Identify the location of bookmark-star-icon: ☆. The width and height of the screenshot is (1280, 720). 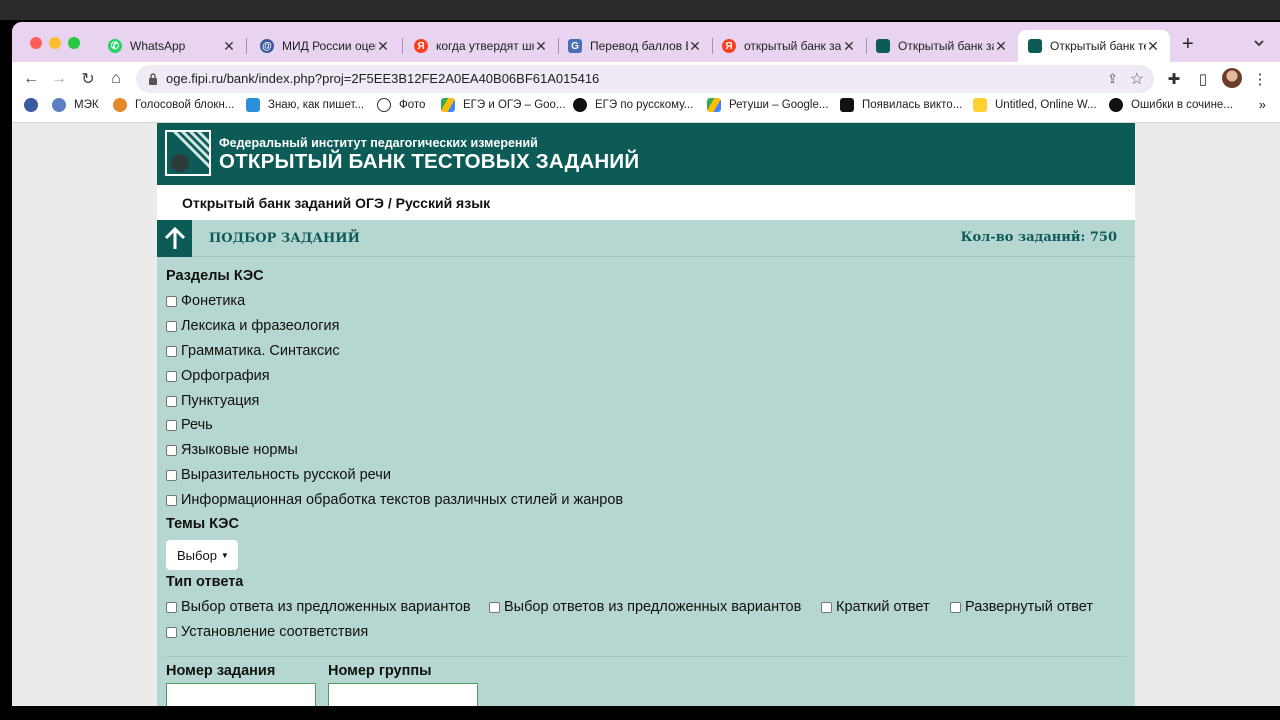
(1137, 79).